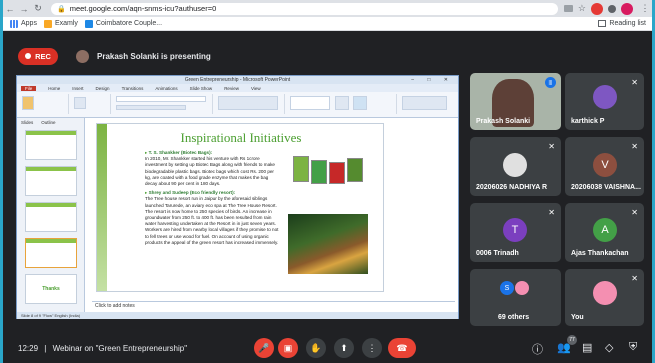 The image size is (655, 363). What do you see at coordinates (344, 348) in the screenshot?
I see `present-button: ⬆` at bounding box center [344, 348].